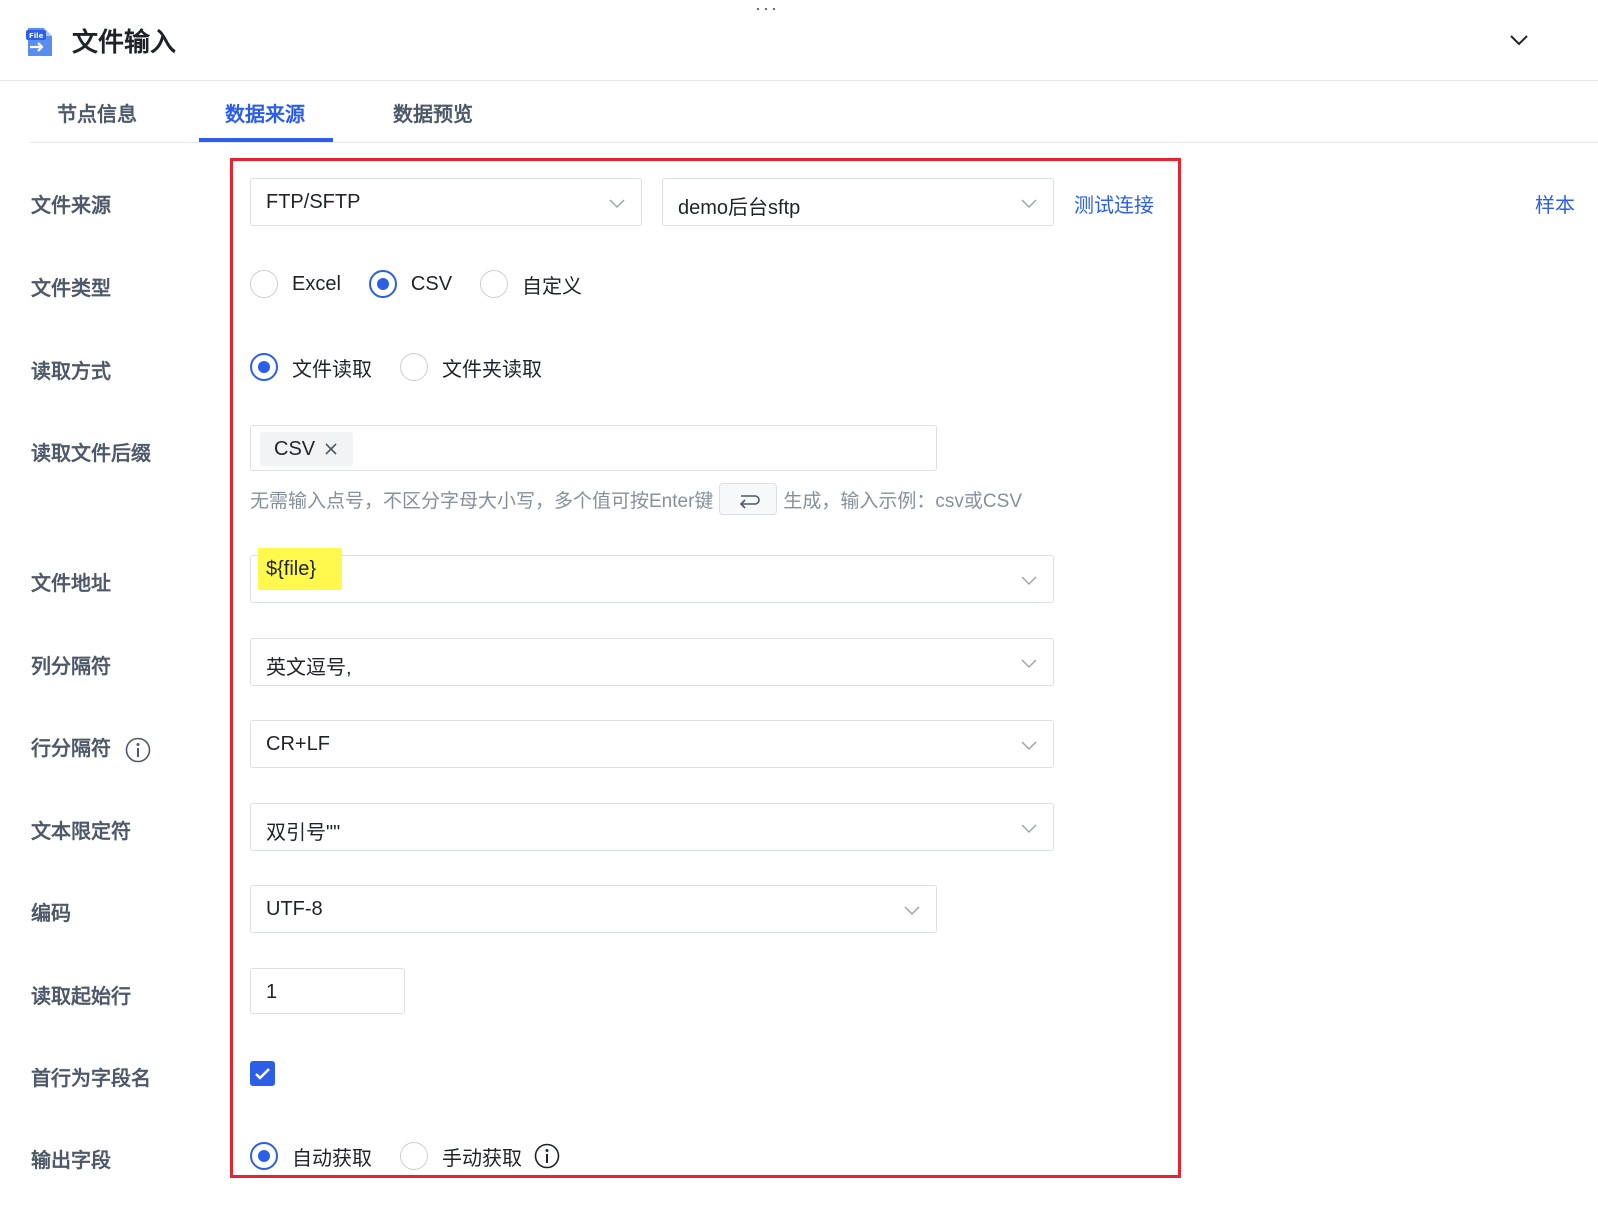  I want to click on row-sep-select: CR+LF, so click(652, 744).